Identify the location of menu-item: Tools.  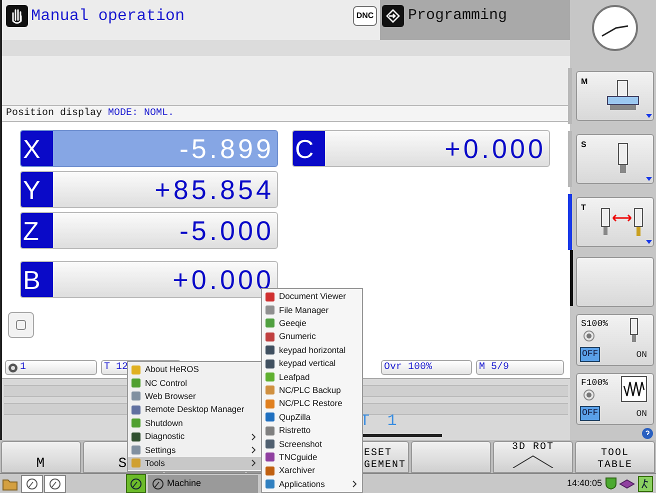
(194, 463).